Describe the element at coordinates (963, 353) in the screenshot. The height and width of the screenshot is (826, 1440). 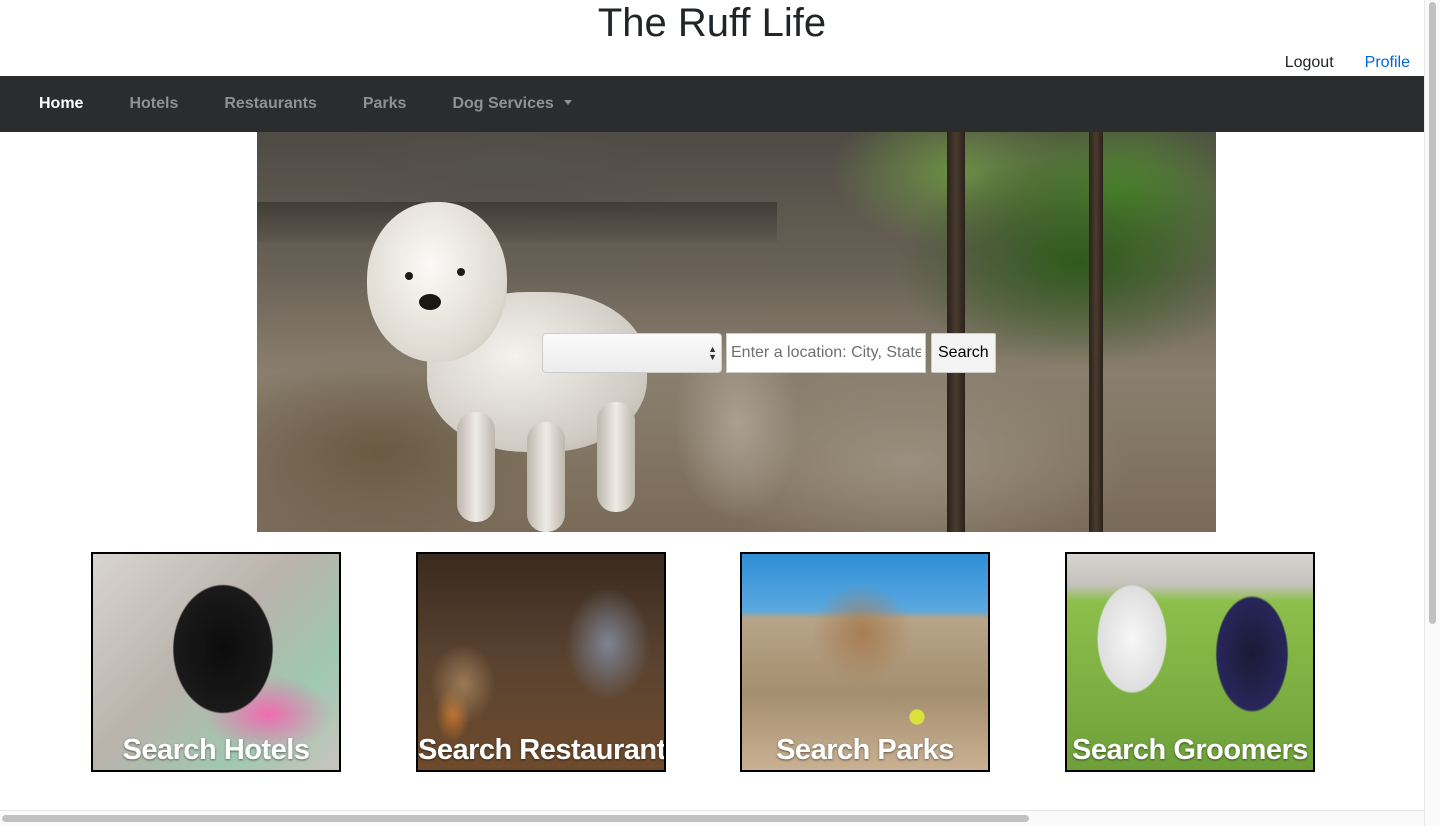
I see `search-button: Search` at that location.